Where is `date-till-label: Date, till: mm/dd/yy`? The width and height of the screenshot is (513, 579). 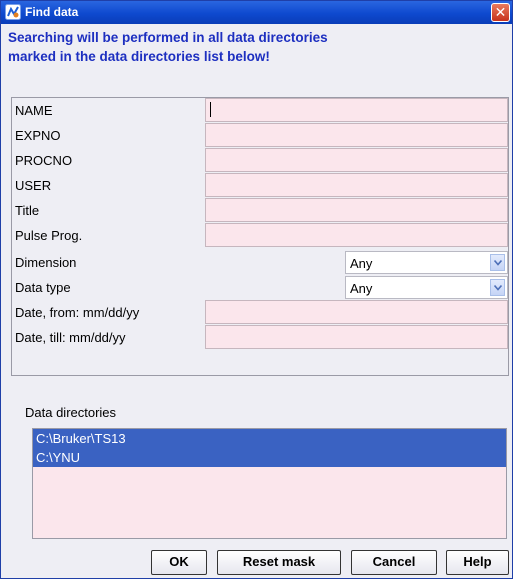 date-till-label: Date, till: mm/dd/yy is located at coordinates (70, 337).